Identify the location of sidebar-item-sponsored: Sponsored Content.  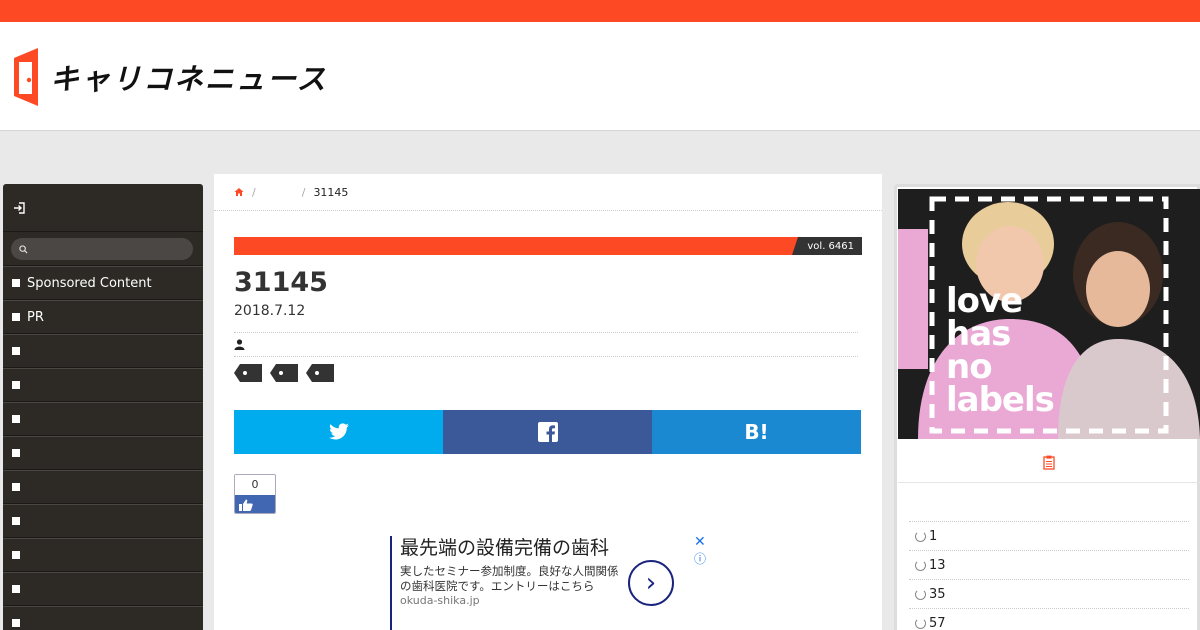
(103, 283).